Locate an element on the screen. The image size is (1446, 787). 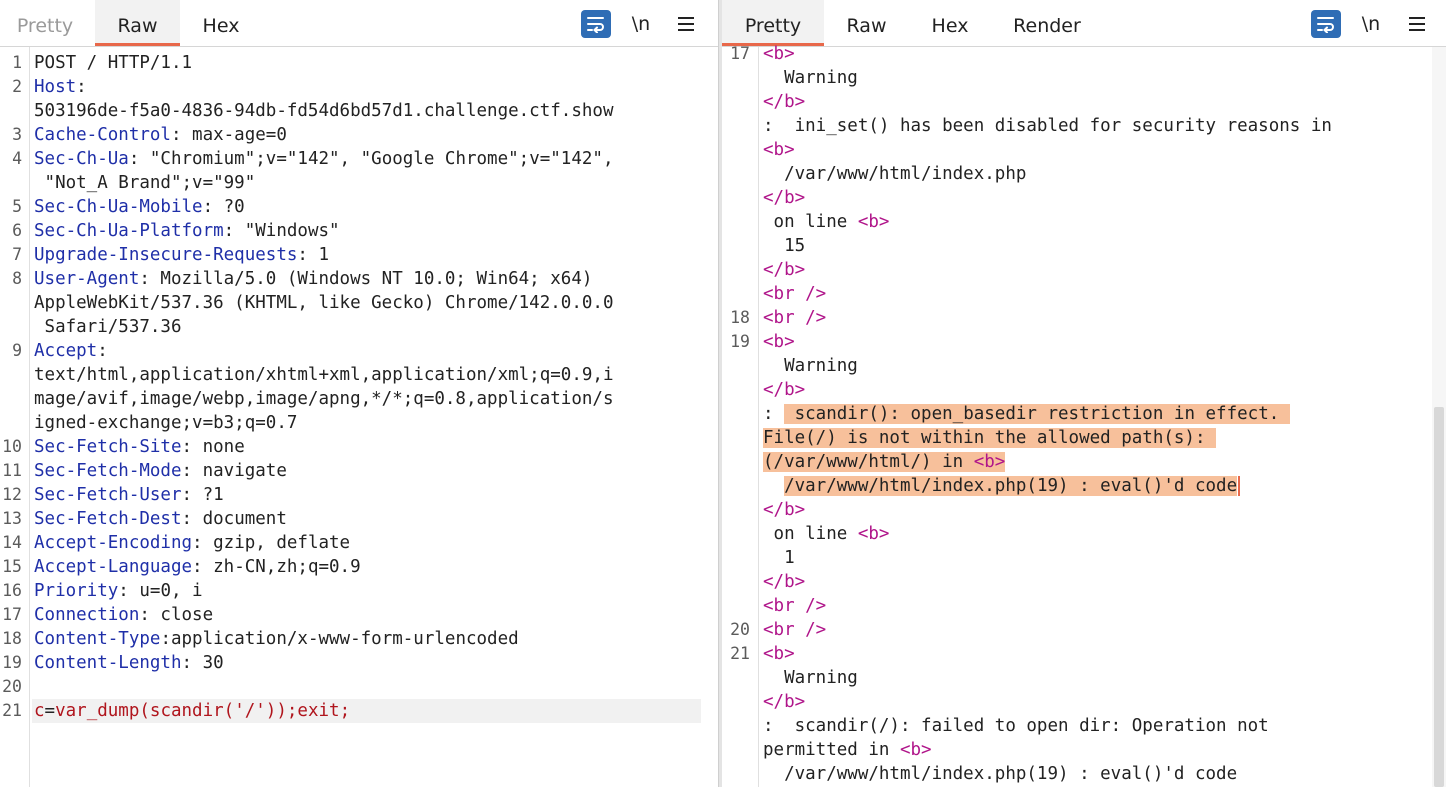
code-token: Sec-Ch-Ua-Platform is located at coordinates (129, 231).